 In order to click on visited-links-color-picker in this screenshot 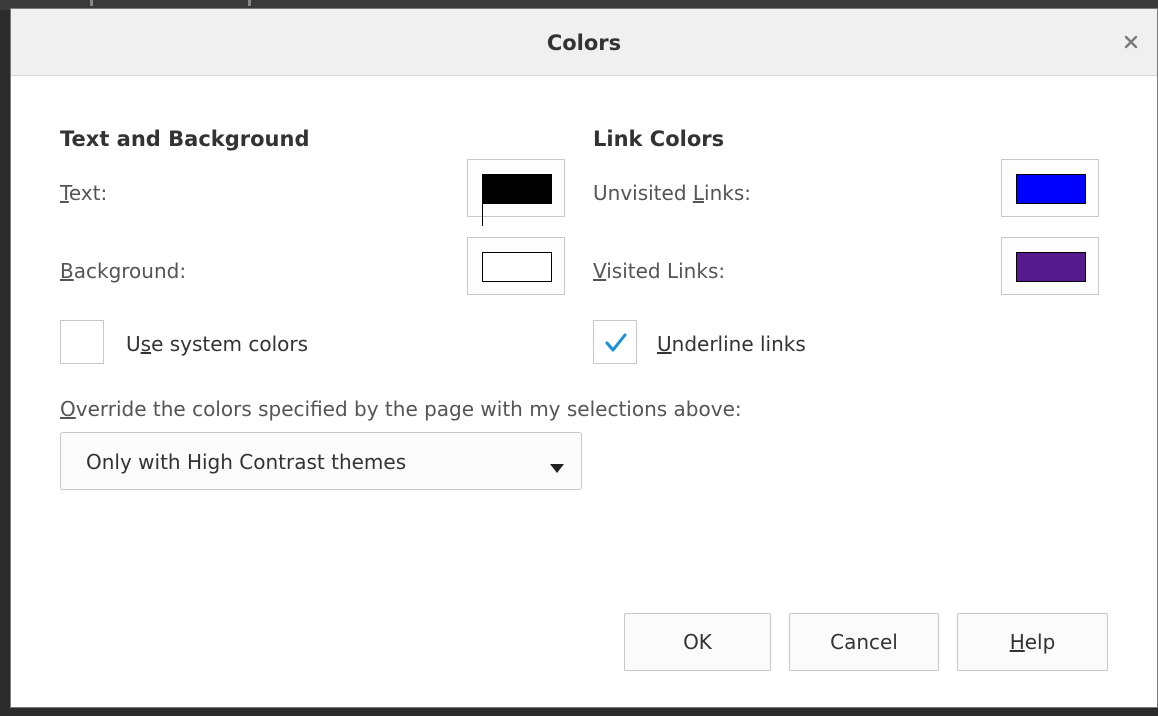, I will do `click(1050, 266)`.